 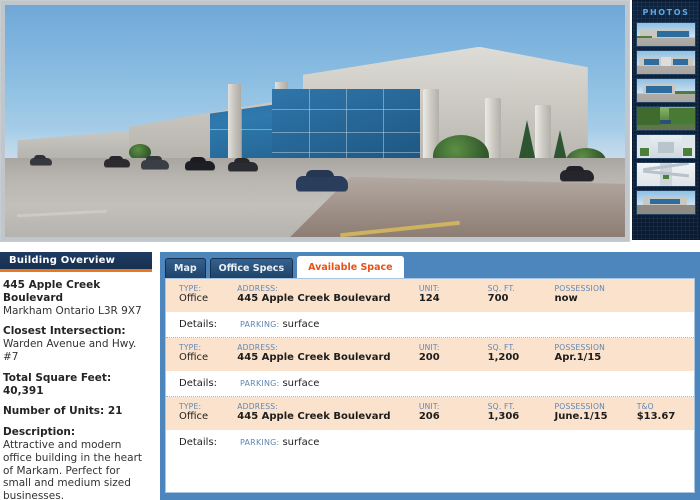 I want to click on tab-available-space: Available Space, so click(x=350, y=267).